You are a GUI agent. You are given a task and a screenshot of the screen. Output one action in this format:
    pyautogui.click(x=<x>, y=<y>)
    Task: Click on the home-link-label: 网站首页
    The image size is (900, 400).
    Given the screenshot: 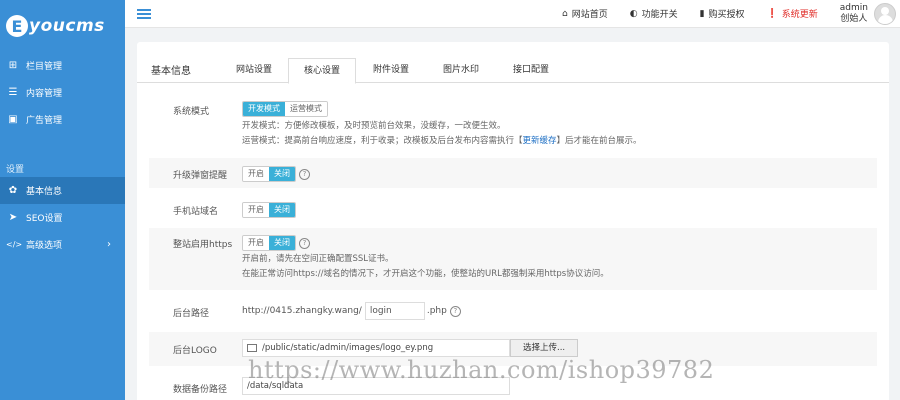 What is the action you would take?
    pyautogui.click(x=589, y=15)
    